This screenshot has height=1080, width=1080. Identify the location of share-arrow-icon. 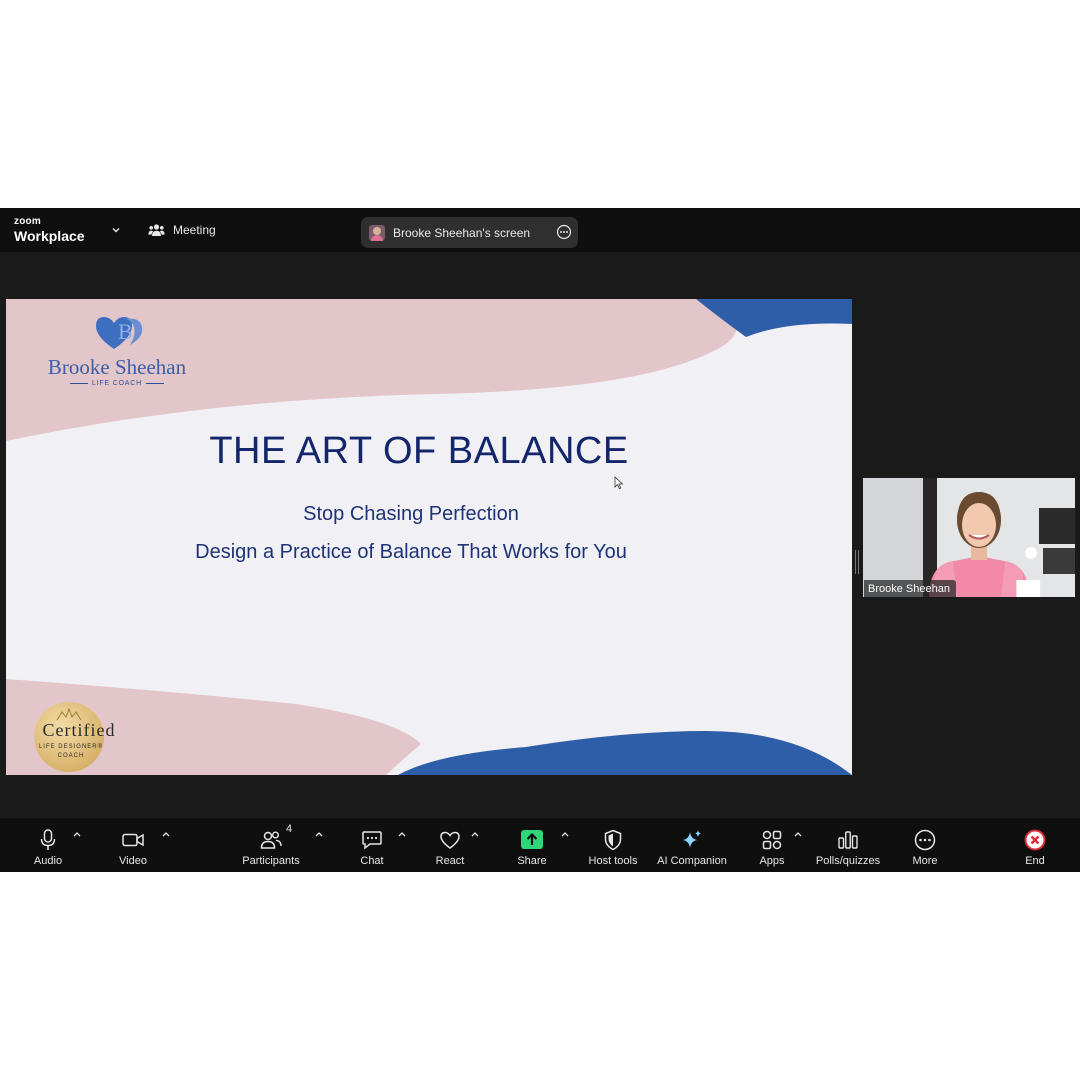
(532, 839).